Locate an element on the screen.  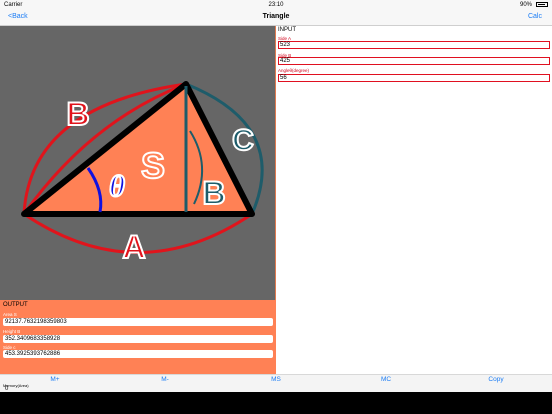
area-output-field: 92137.7632198359803 is located at coordinates (138, 322).